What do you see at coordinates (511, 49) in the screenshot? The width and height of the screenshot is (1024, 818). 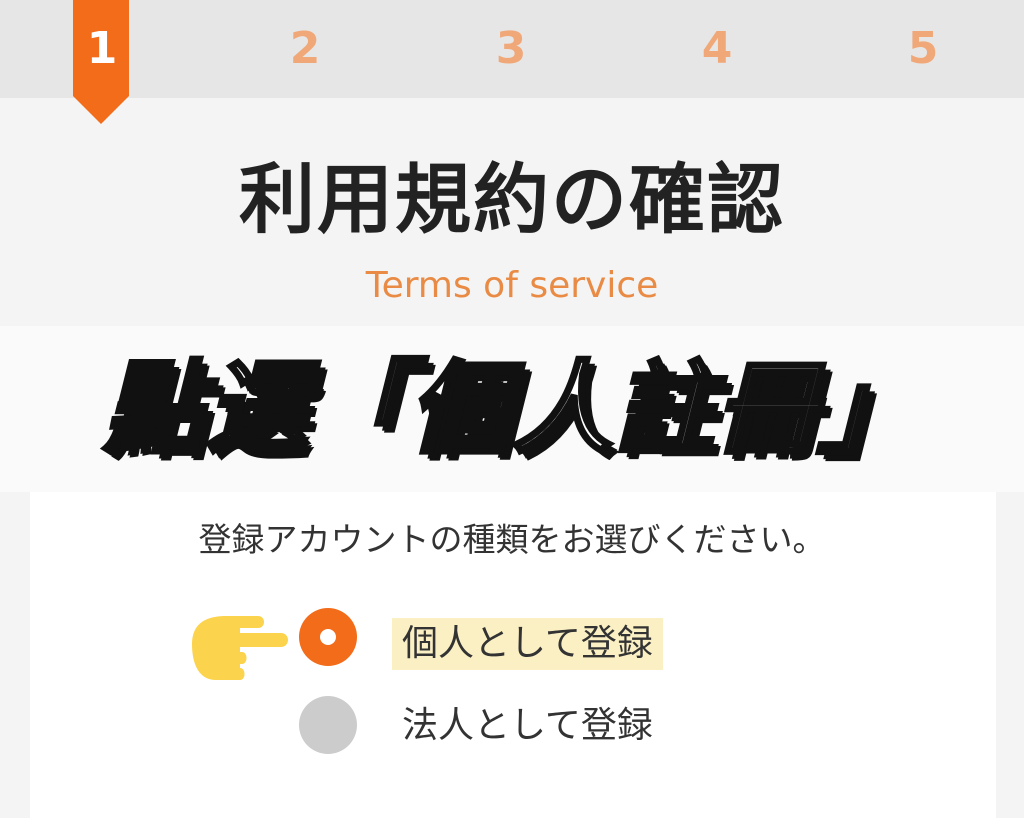 I see `step-3: 3` at bounding box center [511, 49].